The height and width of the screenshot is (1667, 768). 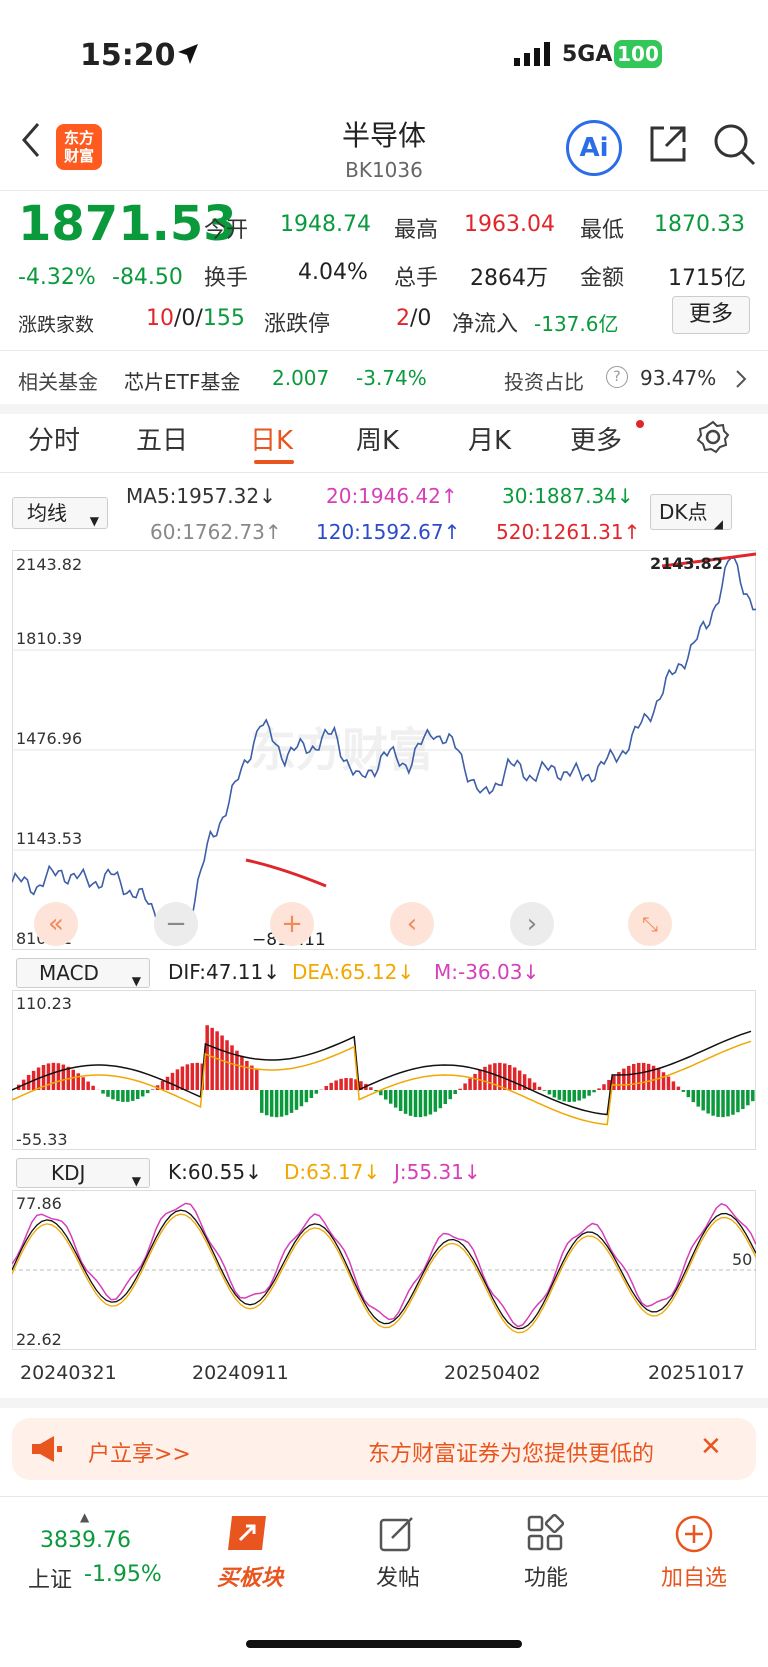 I want to click on tab-daily-k: 日K, so click(x=271, y=438).